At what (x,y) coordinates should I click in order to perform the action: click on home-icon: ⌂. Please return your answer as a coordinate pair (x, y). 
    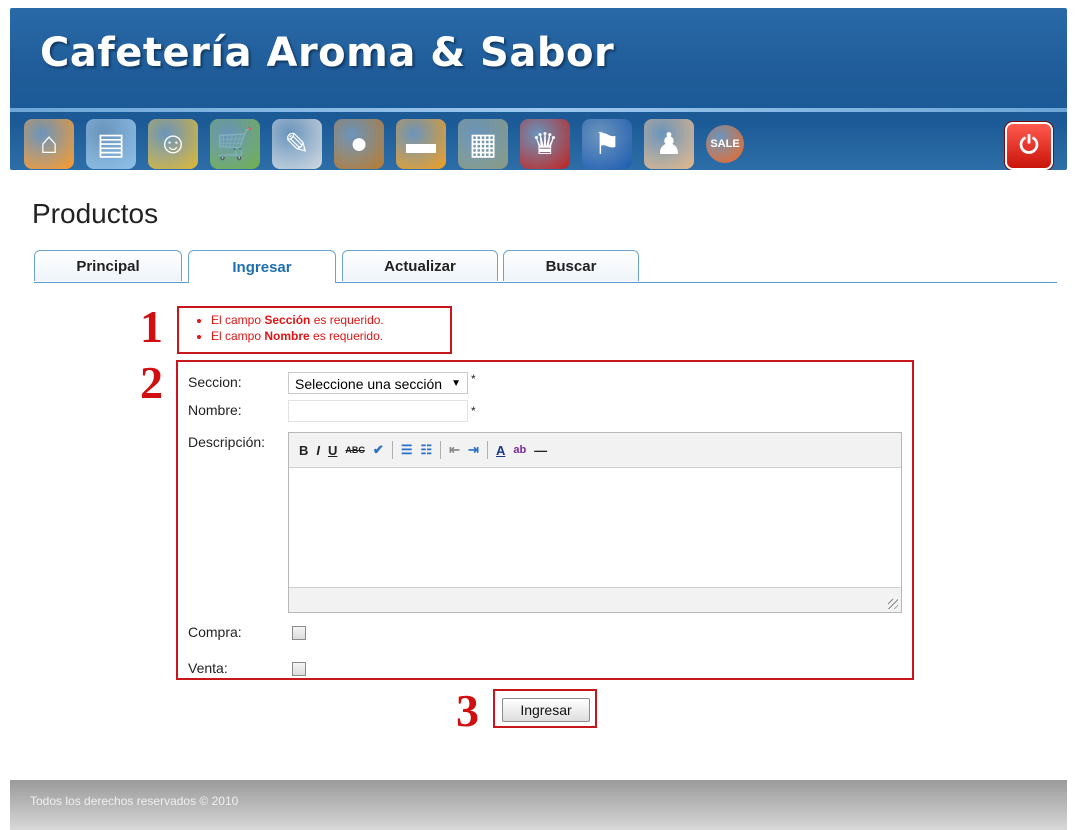
    Looking at the image, I should click on (49, 144).